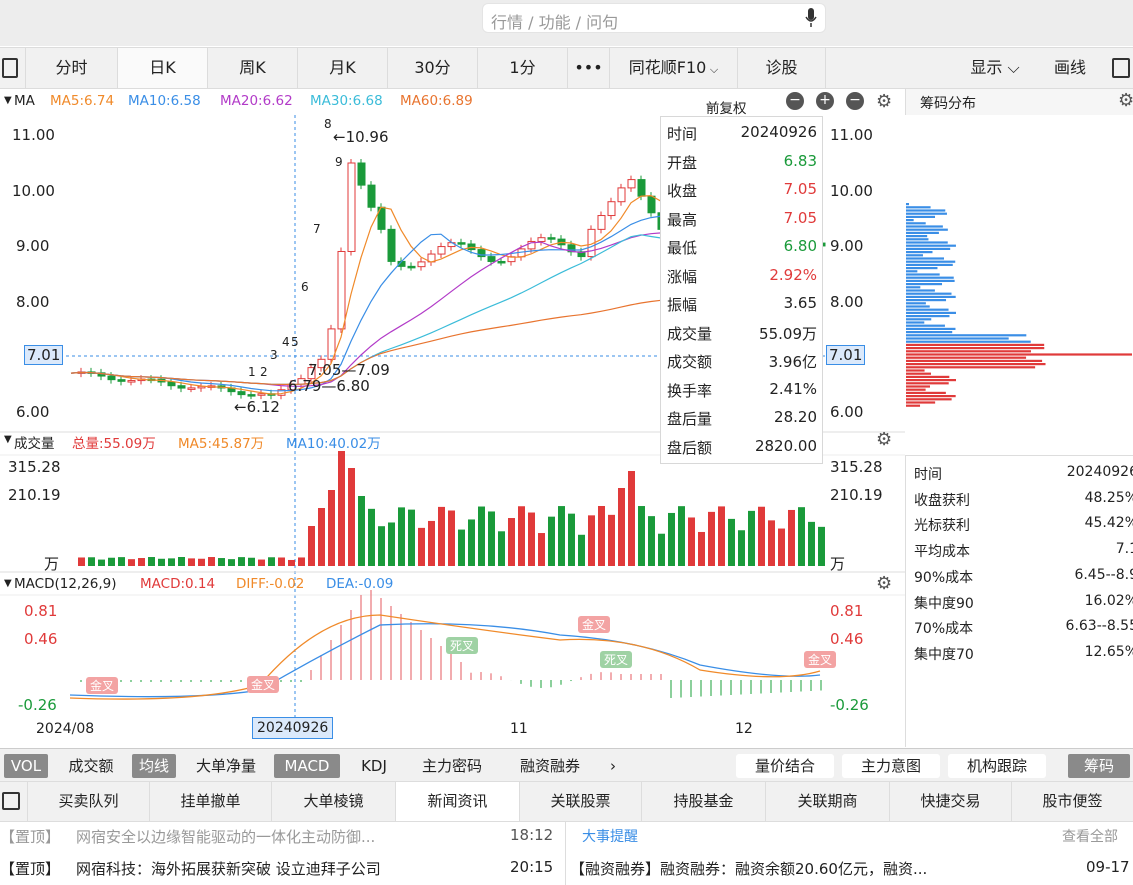 The height and width of the screenshot is (885, 1133). Describe the element at coordinates (811, 18) in the screenshot. I see `microphone-icon` at that location.